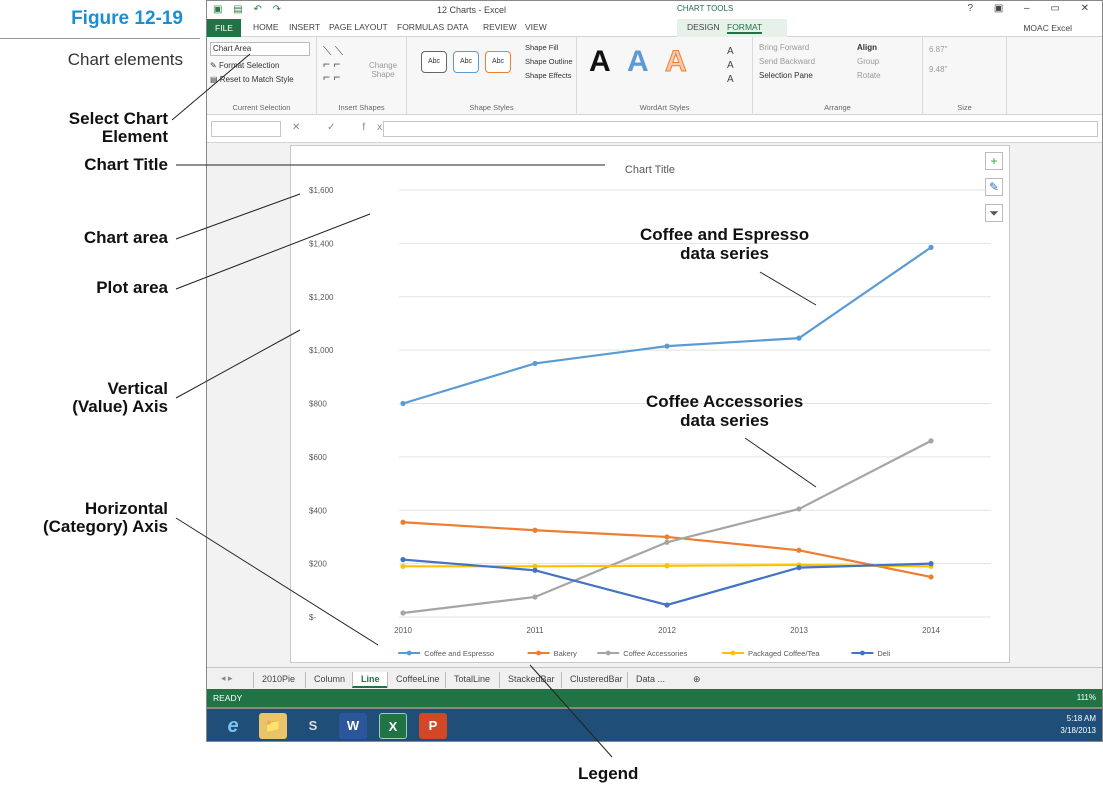  What do you see at coordinates (994, 187) in the screenshot?
I see `chart-styles-button: ✎` at bounding box center [994, 187].